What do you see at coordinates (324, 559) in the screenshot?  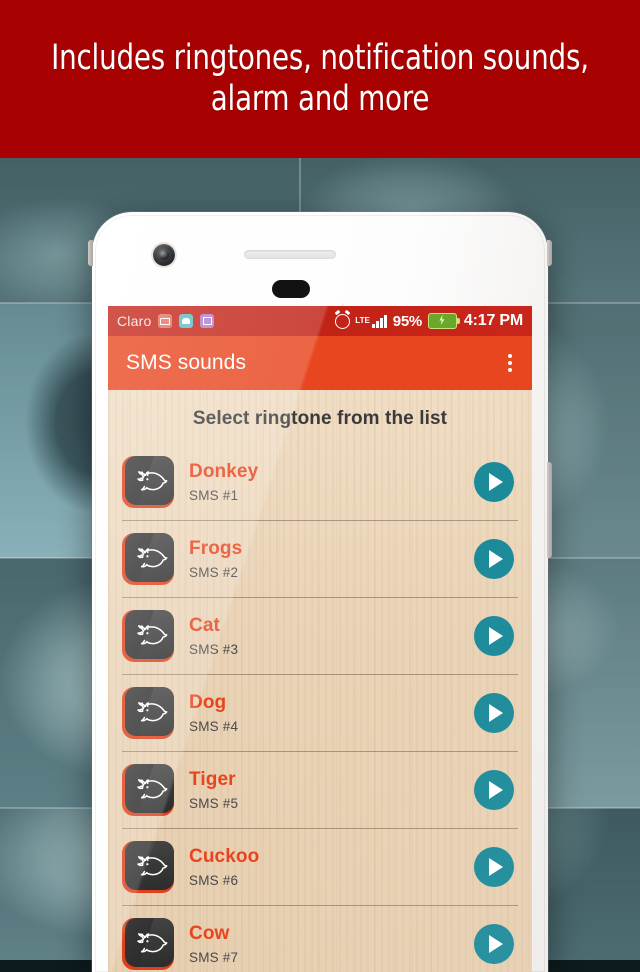 I see `ringtone-meta: Frogs SMS #2` at bounding box center [324, 559].